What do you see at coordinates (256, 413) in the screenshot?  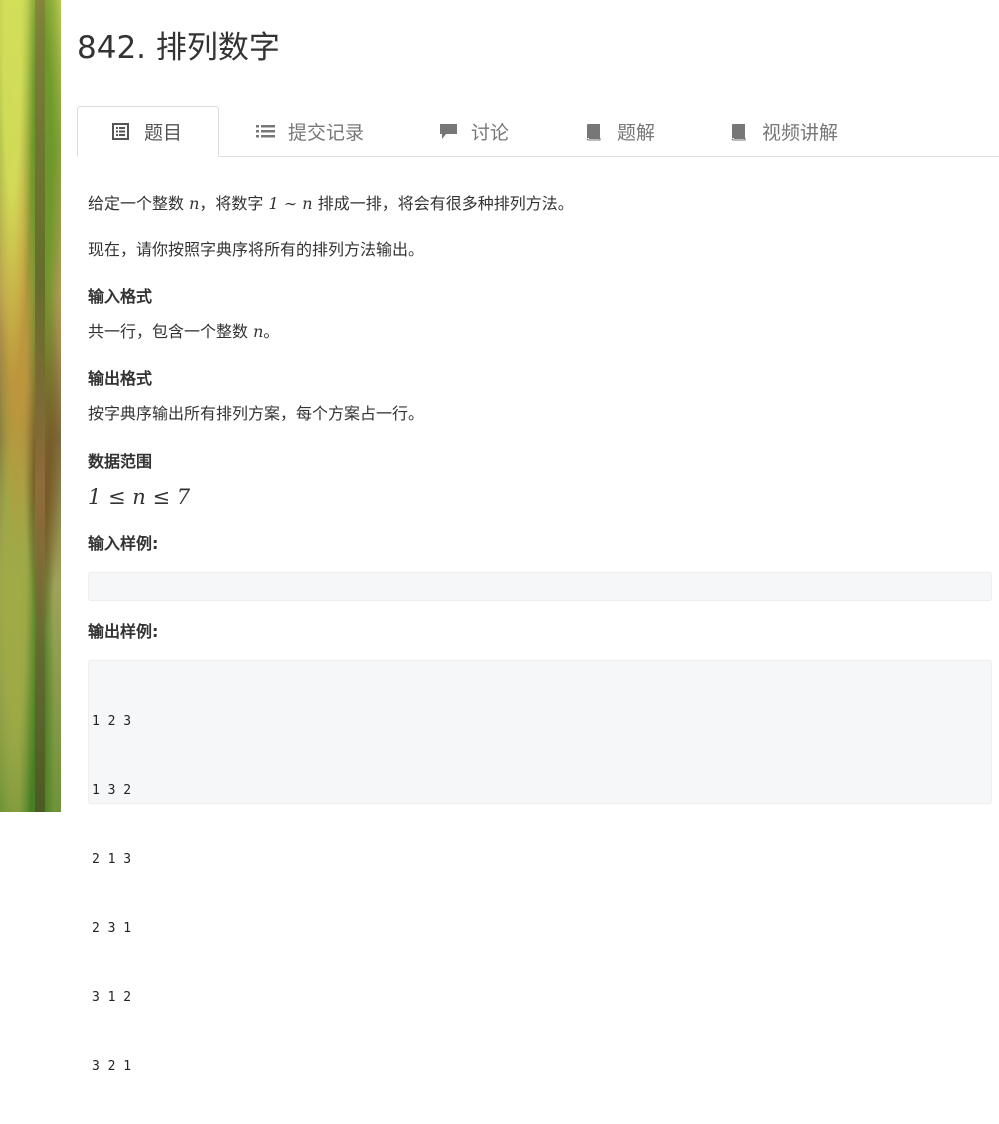 I see `output-format-text: 按字典序输出所有排列方案，每个方案占一行。` at bounding box center [256, 413].